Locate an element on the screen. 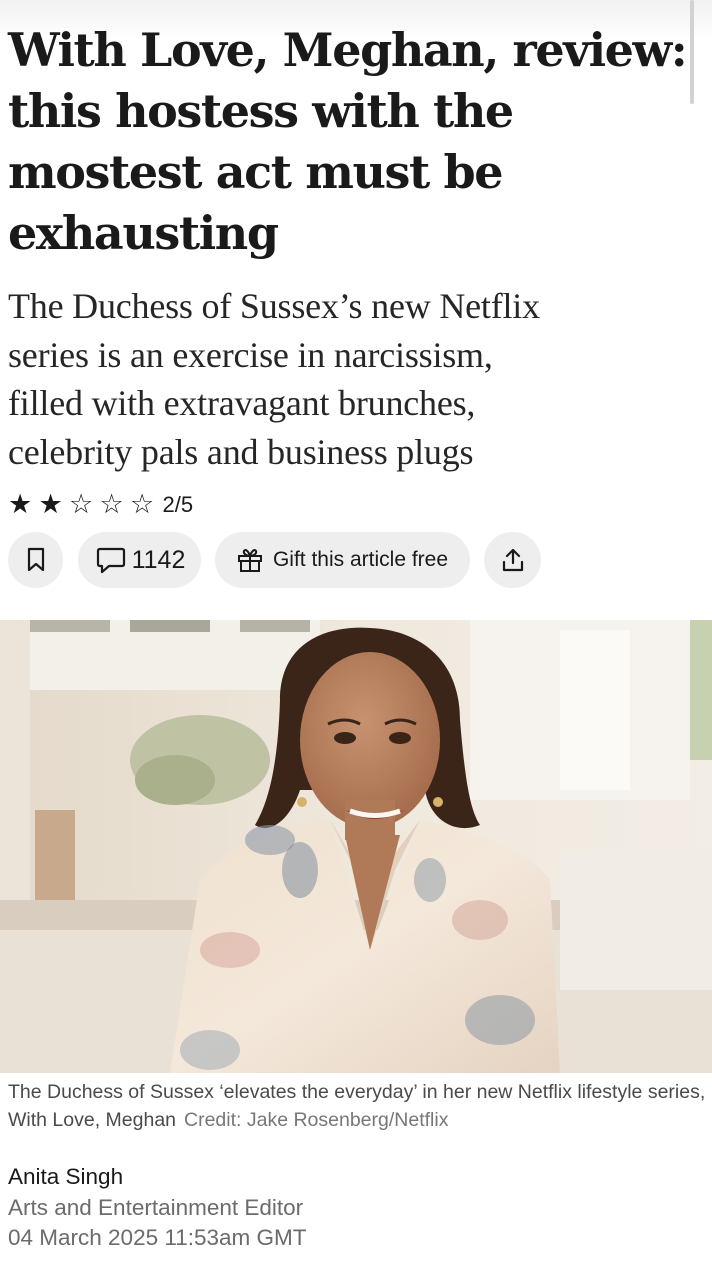 This screenshot has width=712, height=1262. gift-article-label: Gift this article free is located at coordinates (360, 559).